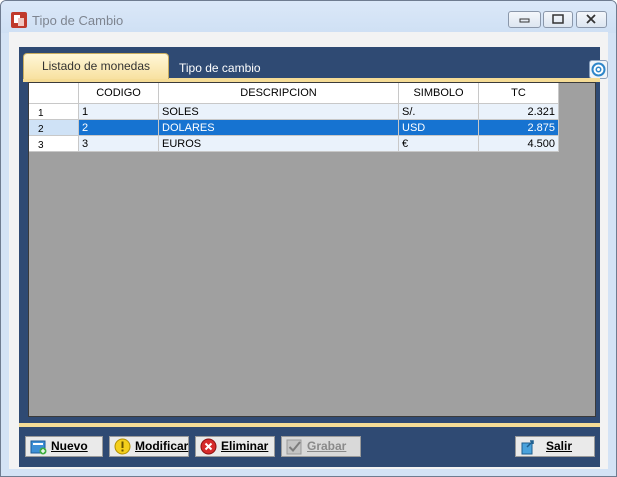 This screenshot has height=477, width=617. I want to click on cell-tc: 2.321, so click(519, 112).